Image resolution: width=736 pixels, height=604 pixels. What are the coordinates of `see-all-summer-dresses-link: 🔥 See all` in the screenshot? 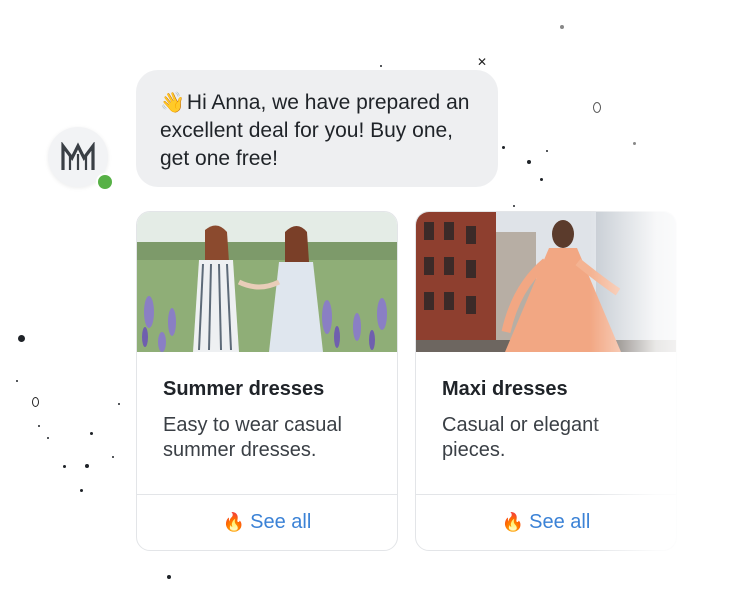 It's located at (267, 522).